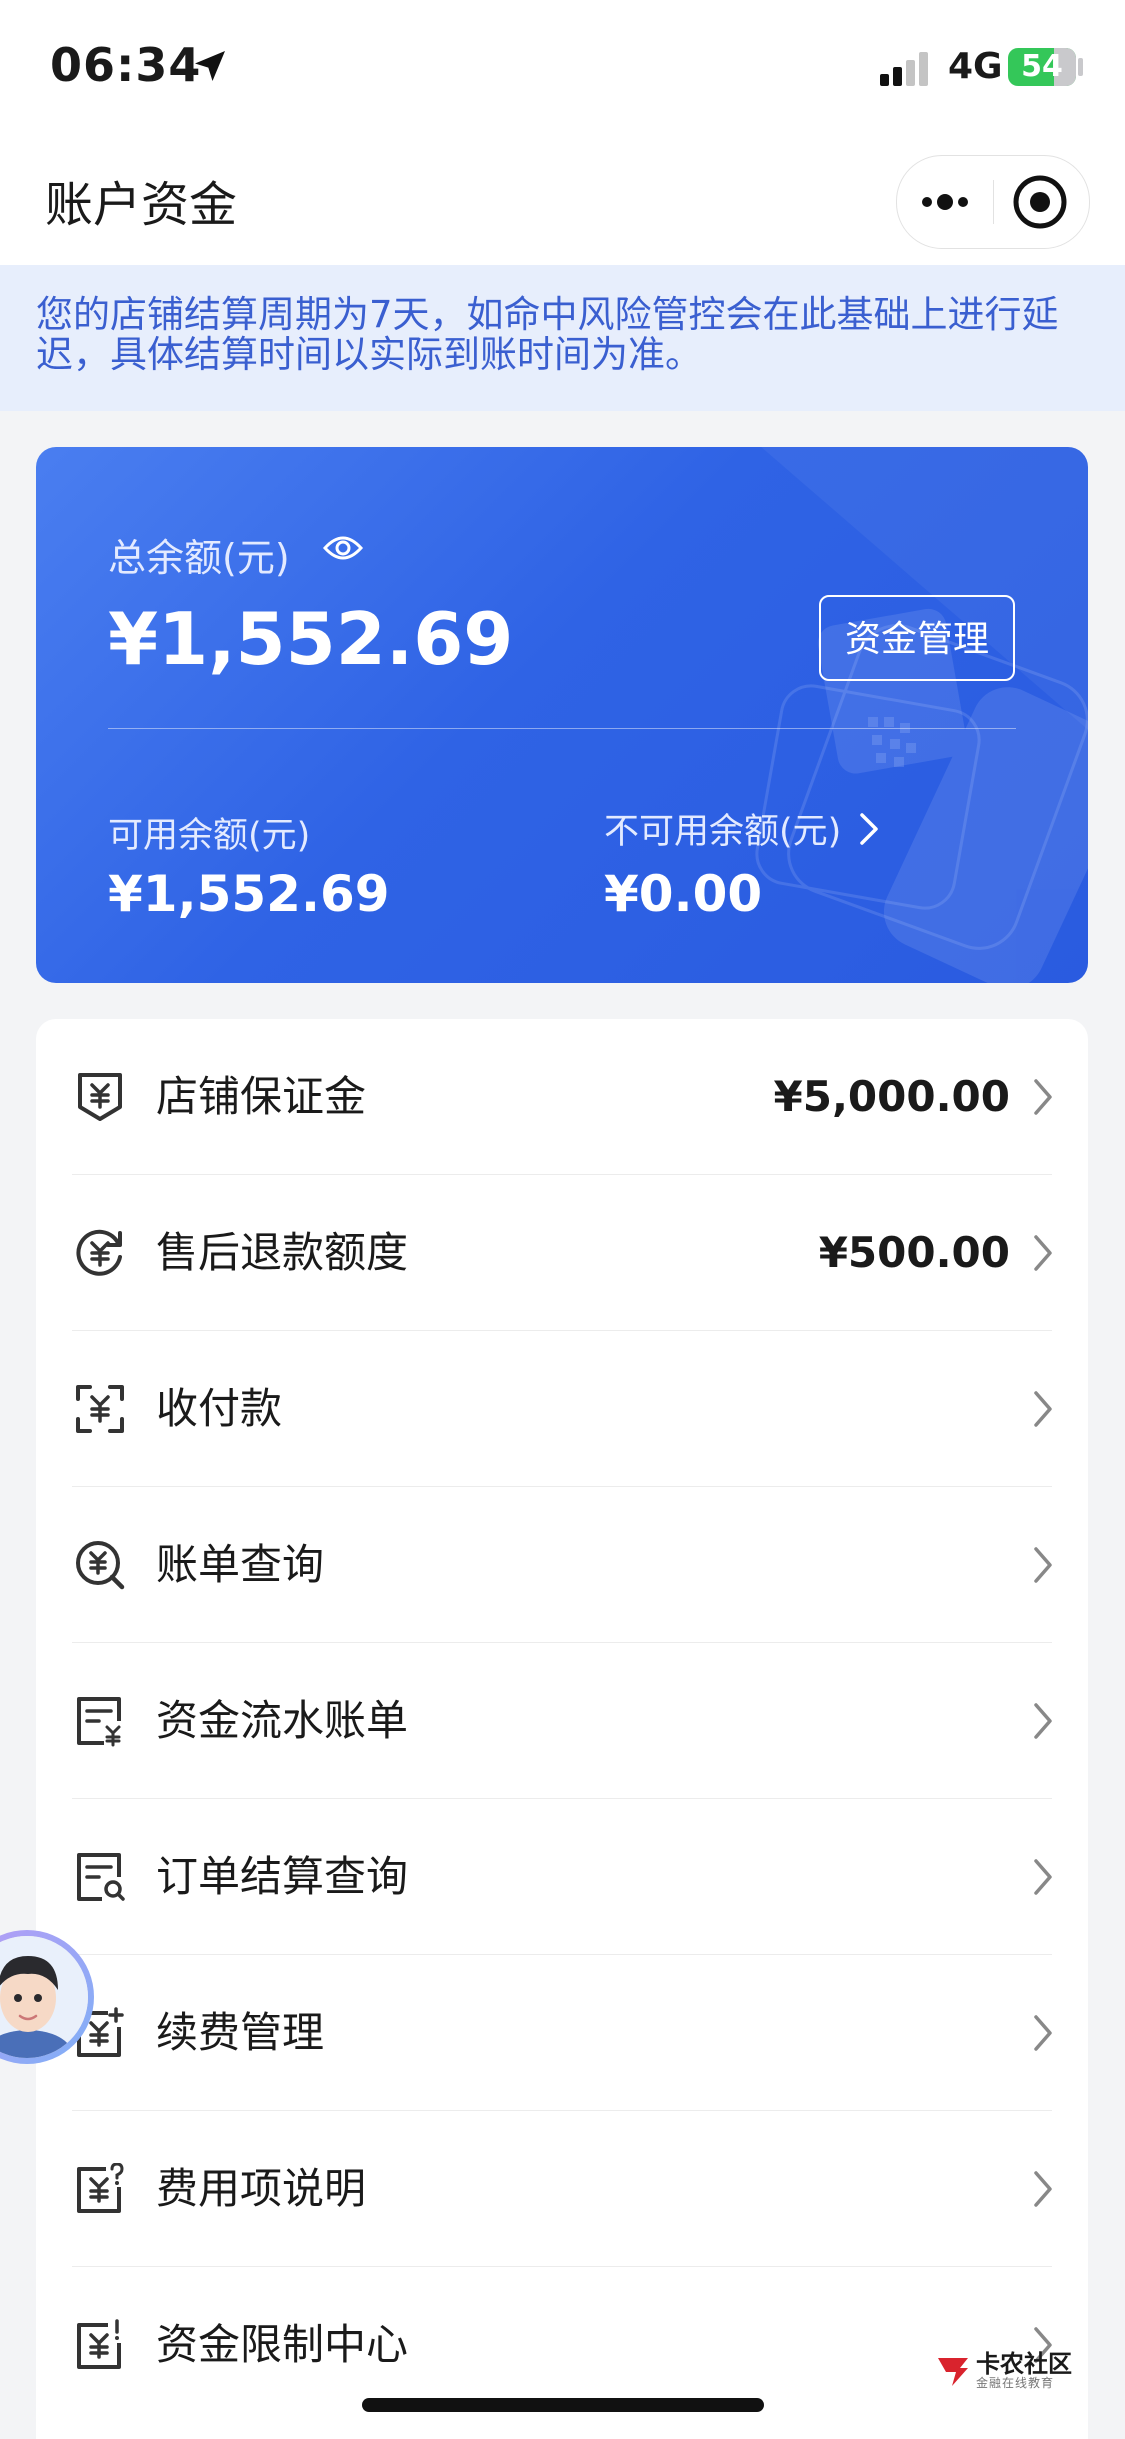 This screenshot has width=1125, height=2439. I want to click on watermark-logo-icon, so click(953, 2372).